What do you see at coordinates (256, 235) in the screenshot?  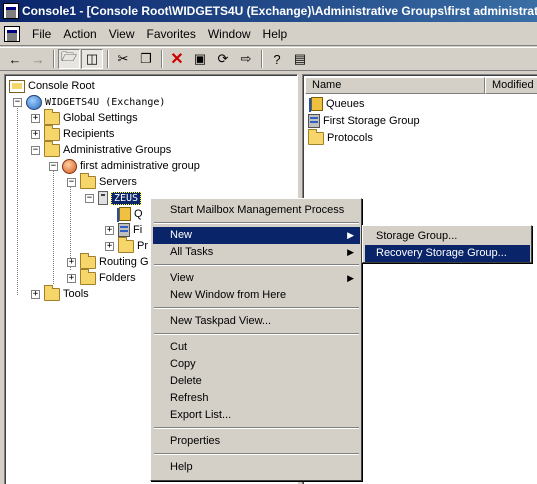 I see `menu-item-new: New ▶` at bounding box center [256, 235].